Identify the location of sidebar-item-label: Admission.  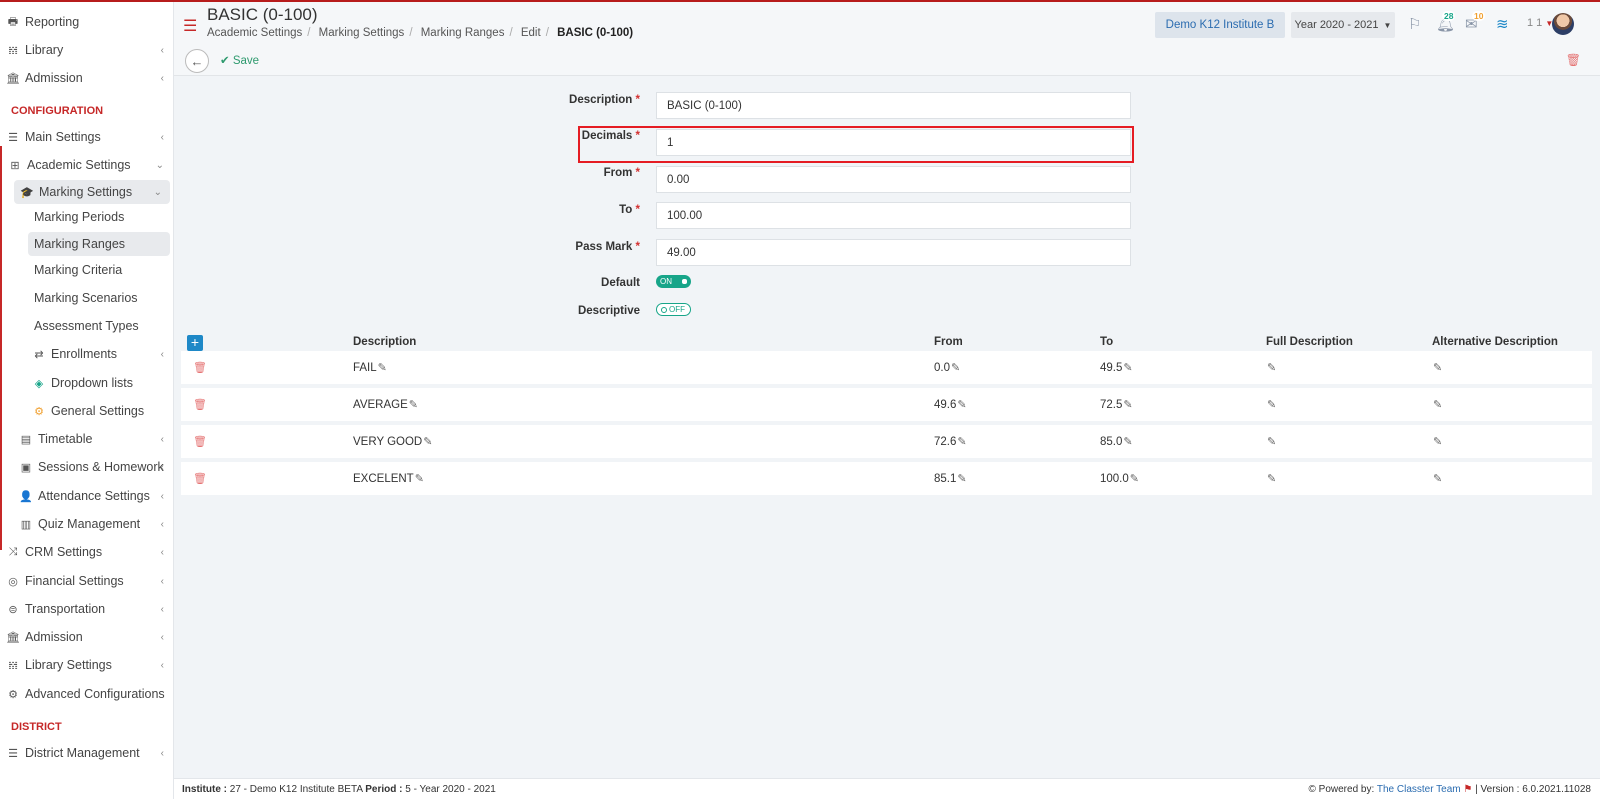
(54, 637).